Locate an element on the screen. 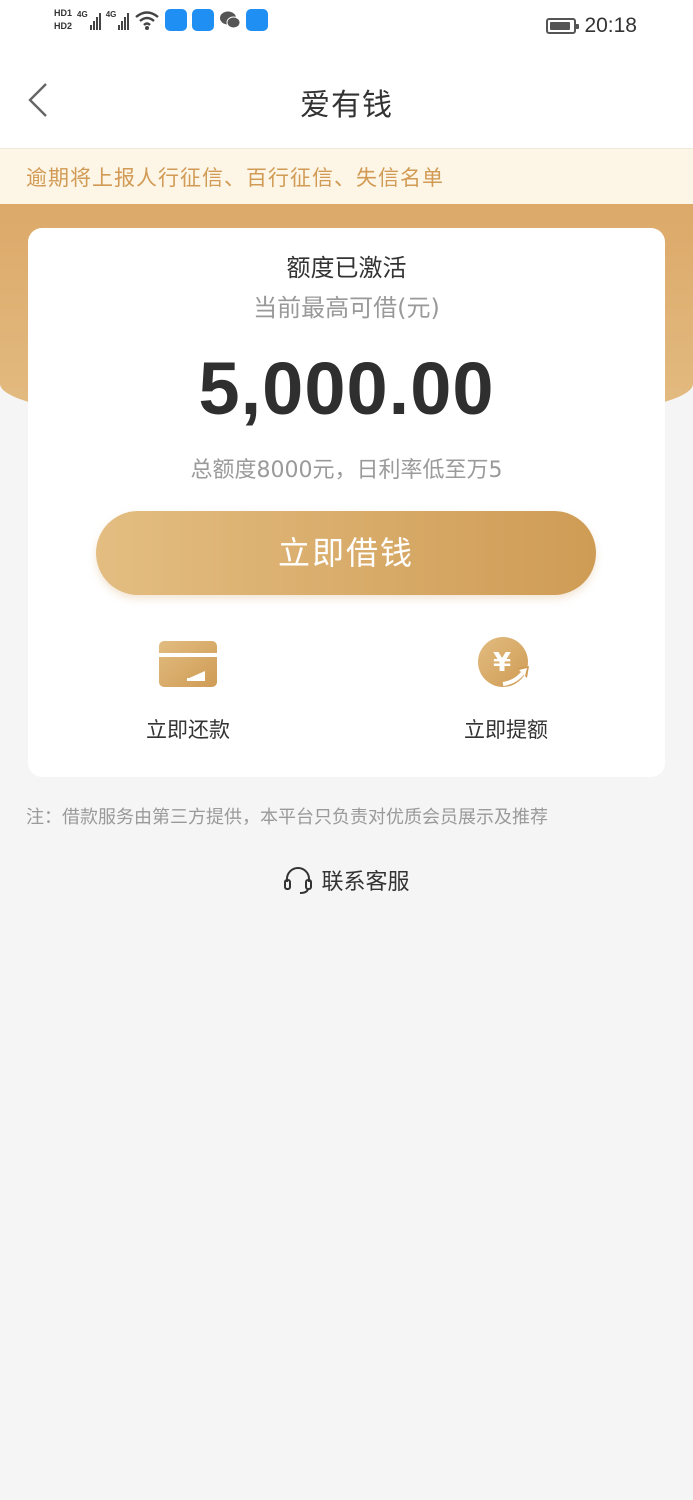  raise-limit-label: 立即提额 is located at coordinates (506, 730).